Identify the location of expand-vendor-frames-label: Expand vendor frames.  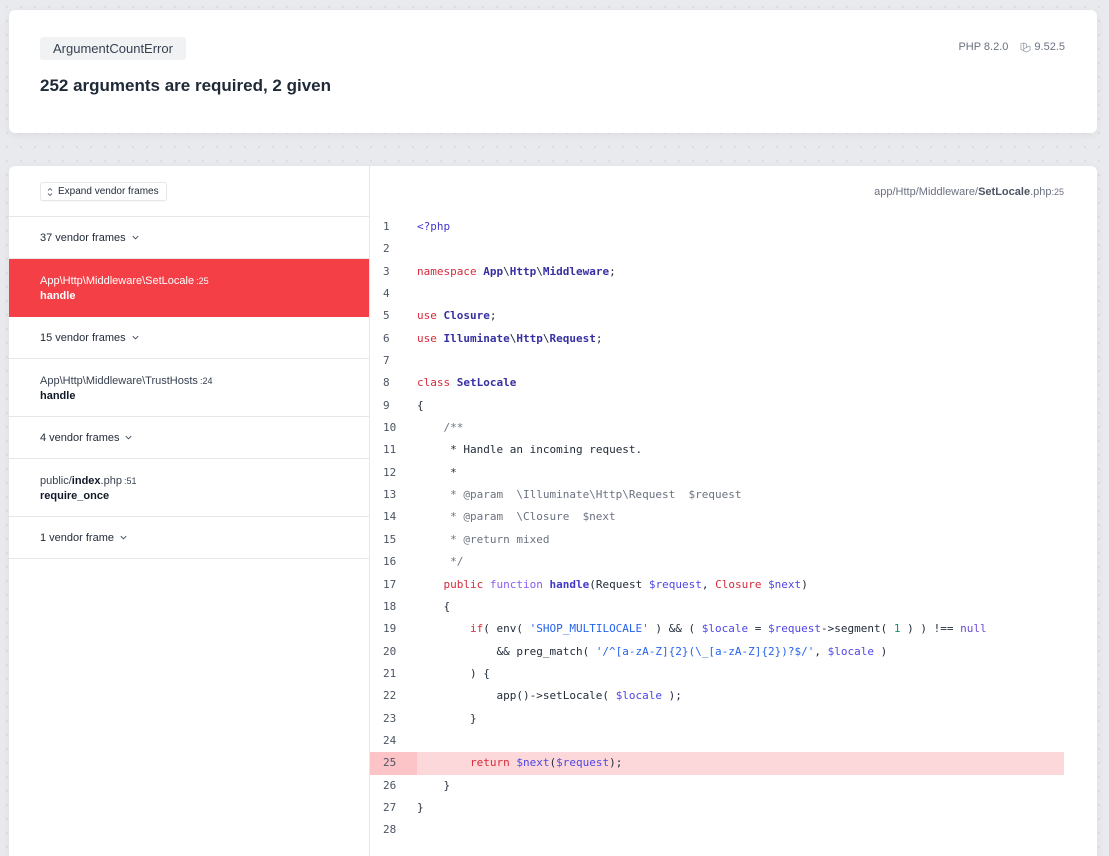
(108, 191).